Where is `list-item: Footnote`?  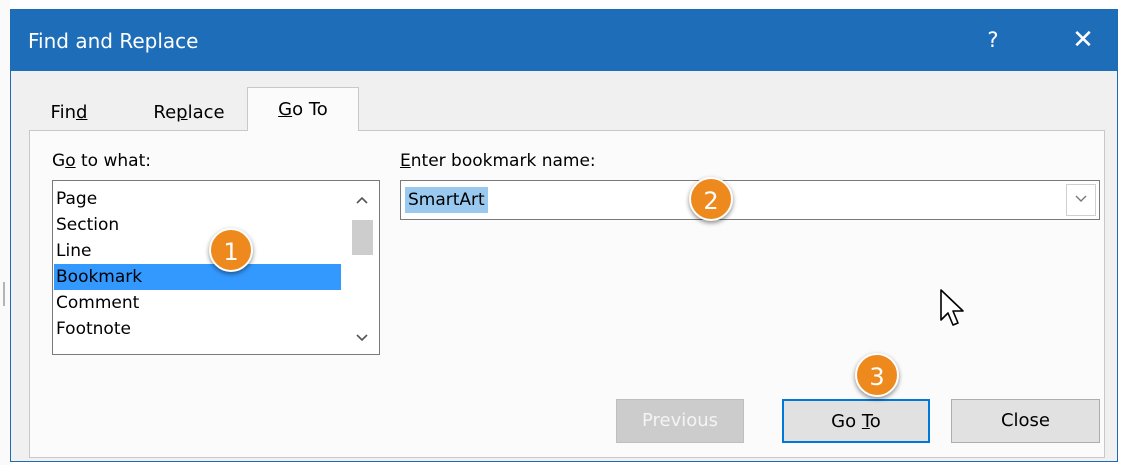
list-item: Footnote is located at coordinates (197, 329).